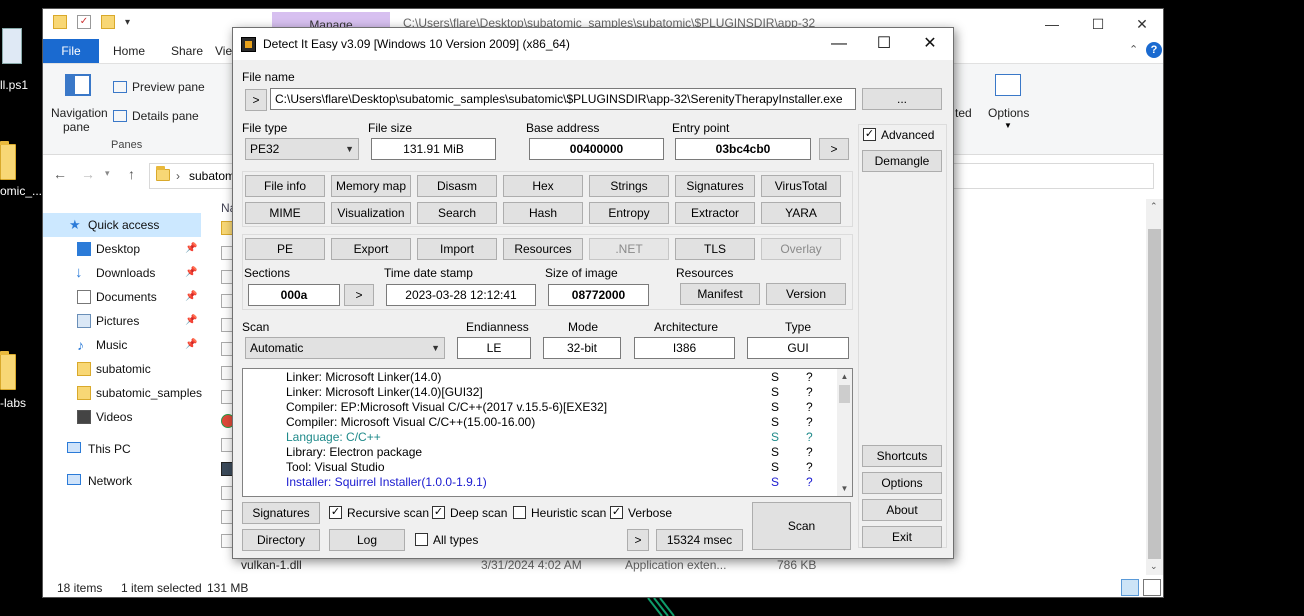 The image size is (1304, 616). What do you see at coordinates (168, 87) in the screenshot?
I see `preview-pane-button: Preview pane` at bounding box center [168, 87].